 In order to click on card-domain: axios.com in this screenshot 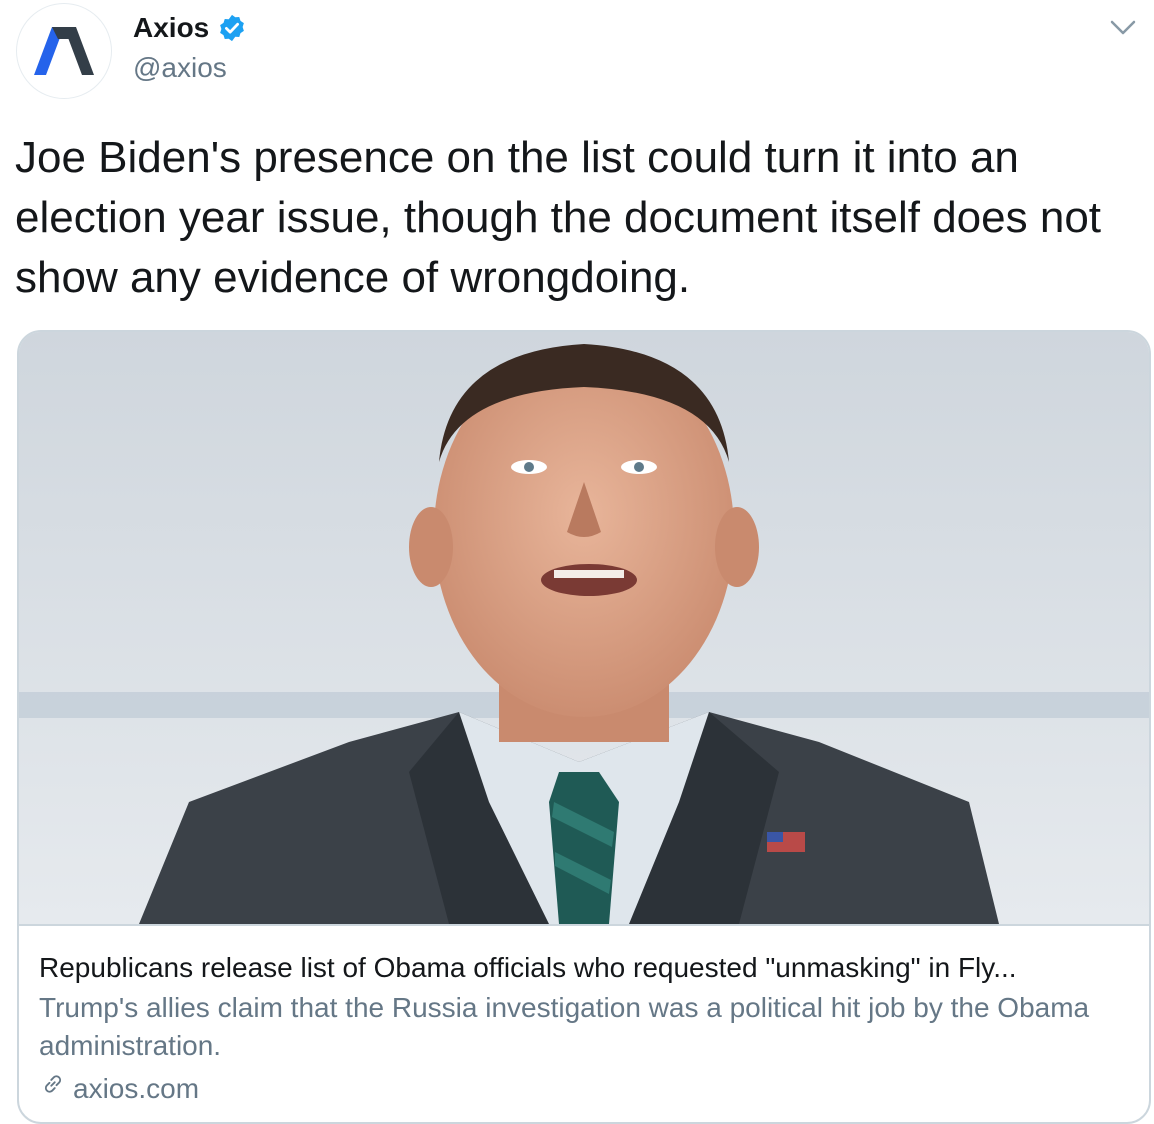, I will do `click(136, 1088)`.